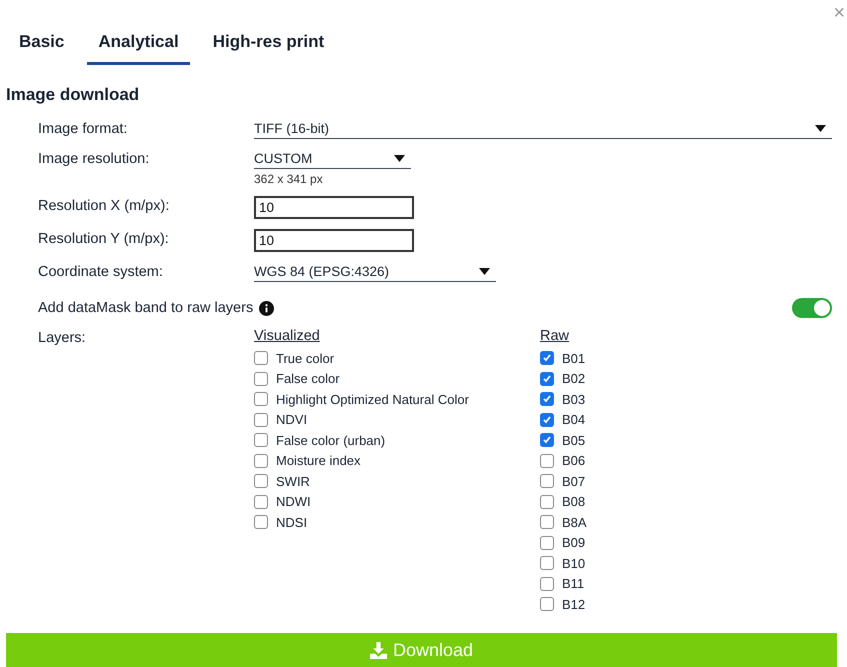 The height and width of the screenshot is (667, 847). What do you see at coordinates (138, 46) in the screenshot?
I see `tab: Analytical` at bounding box center [138, 46].